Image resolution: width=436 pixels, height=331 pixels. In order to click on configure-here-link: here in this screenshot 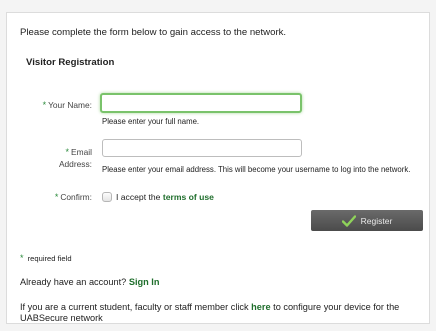, I will do `click(260, 307)`.